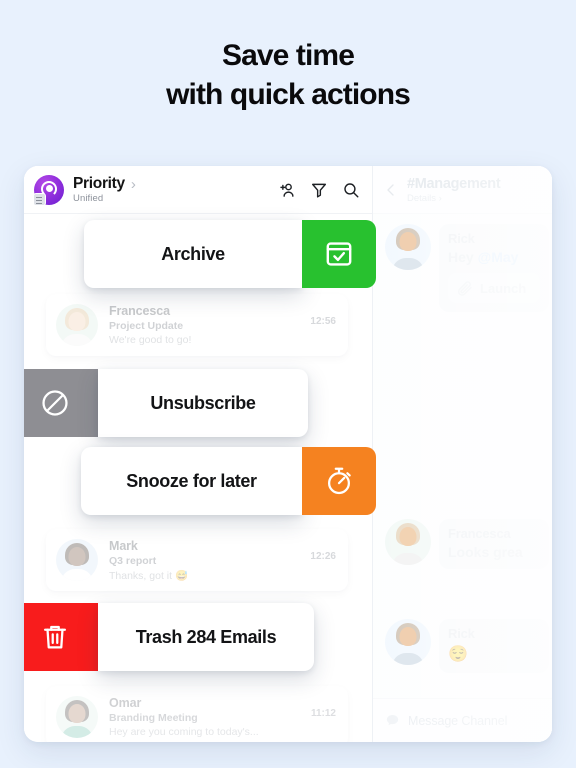  I want to click on mail-subject: Project Update, so click(146, 326).